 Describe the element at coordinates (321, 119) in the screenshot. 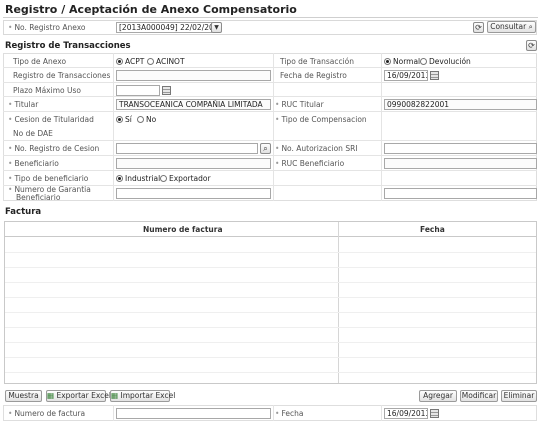

I see `tipo-compensacion-label: • Tipo de Compensacion` at that location.